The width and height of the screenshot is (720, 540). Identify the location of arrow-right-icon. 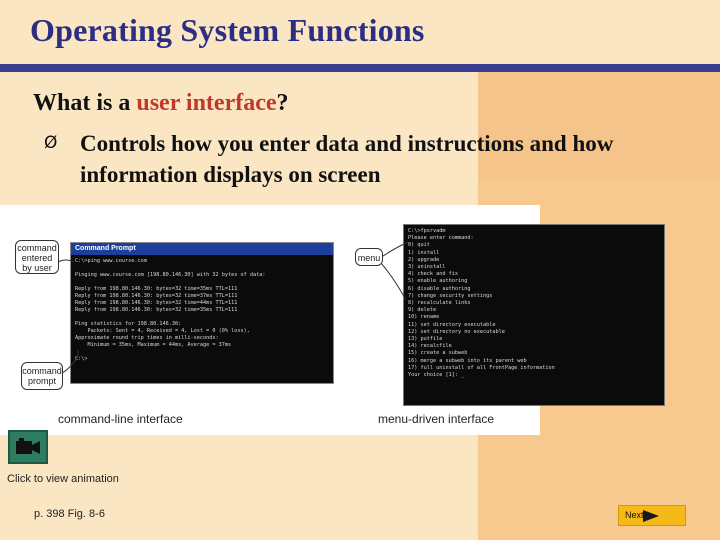
(651, 516).